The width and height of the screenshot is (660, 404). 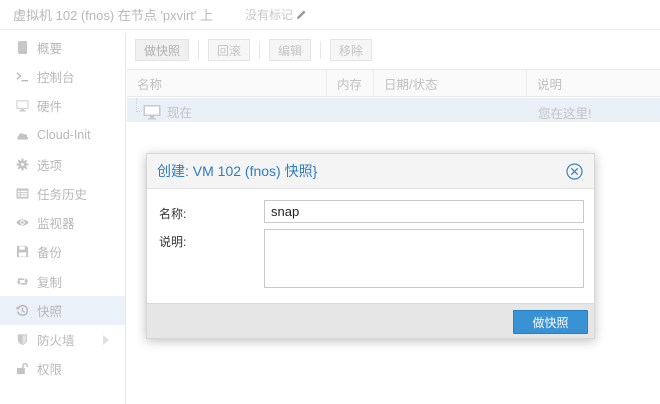 What do you see at coordinates (593, 83) in the screenshot?
I see `column-header-description: 说明` at bounding box center [593, 83].